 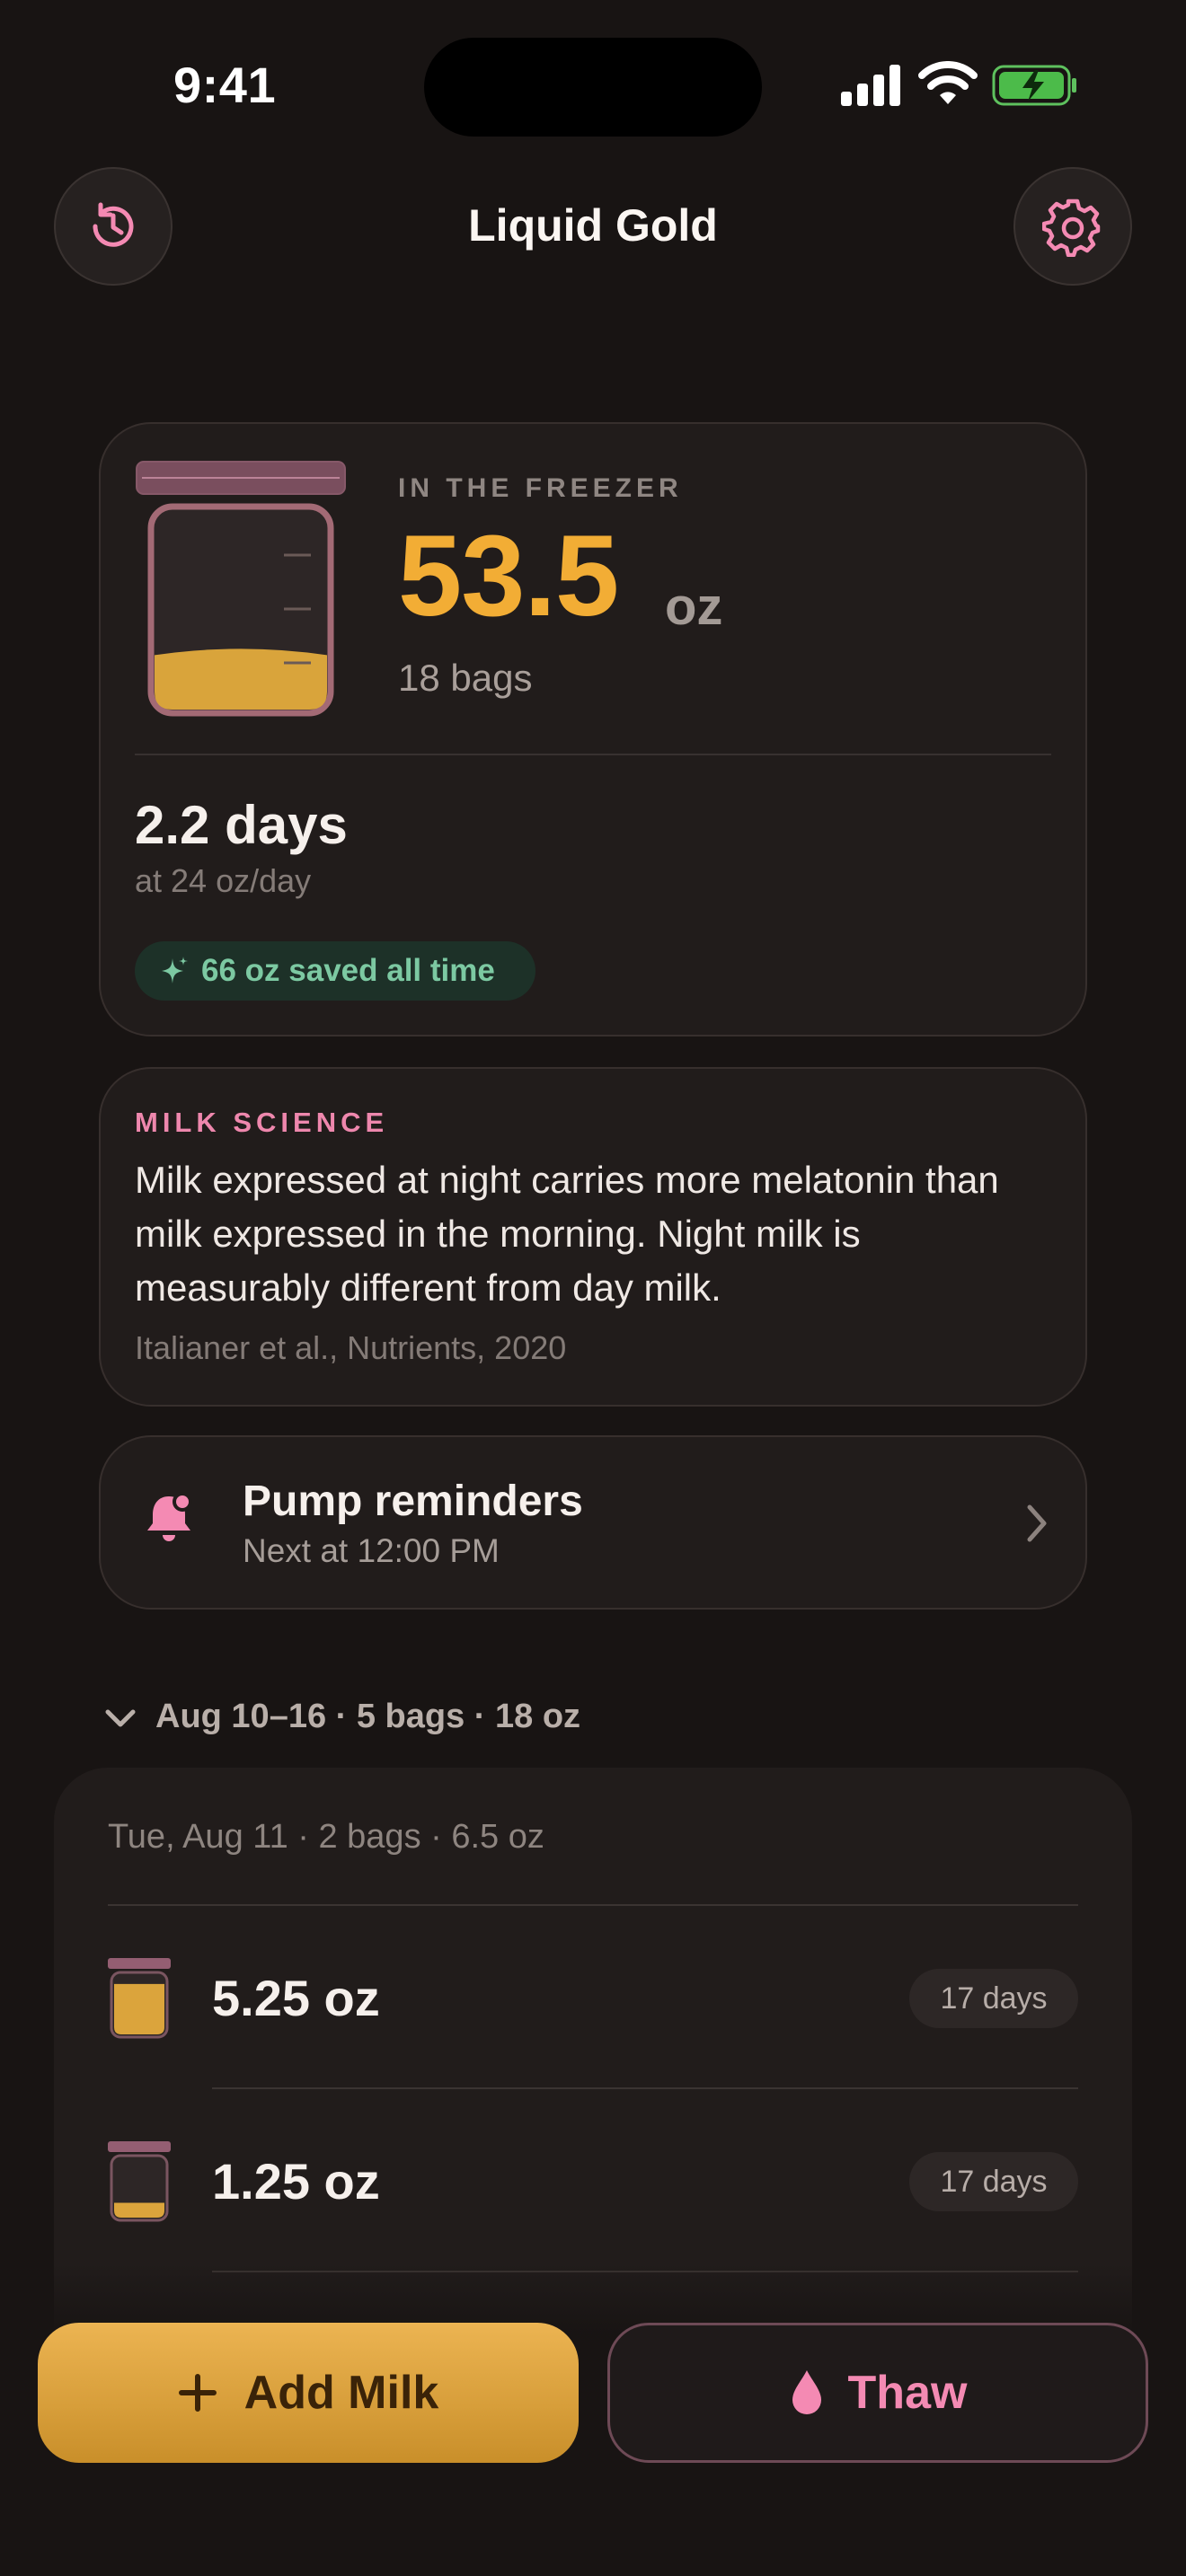 I want to click on history-clock-icon, so click(x=113, y=224).